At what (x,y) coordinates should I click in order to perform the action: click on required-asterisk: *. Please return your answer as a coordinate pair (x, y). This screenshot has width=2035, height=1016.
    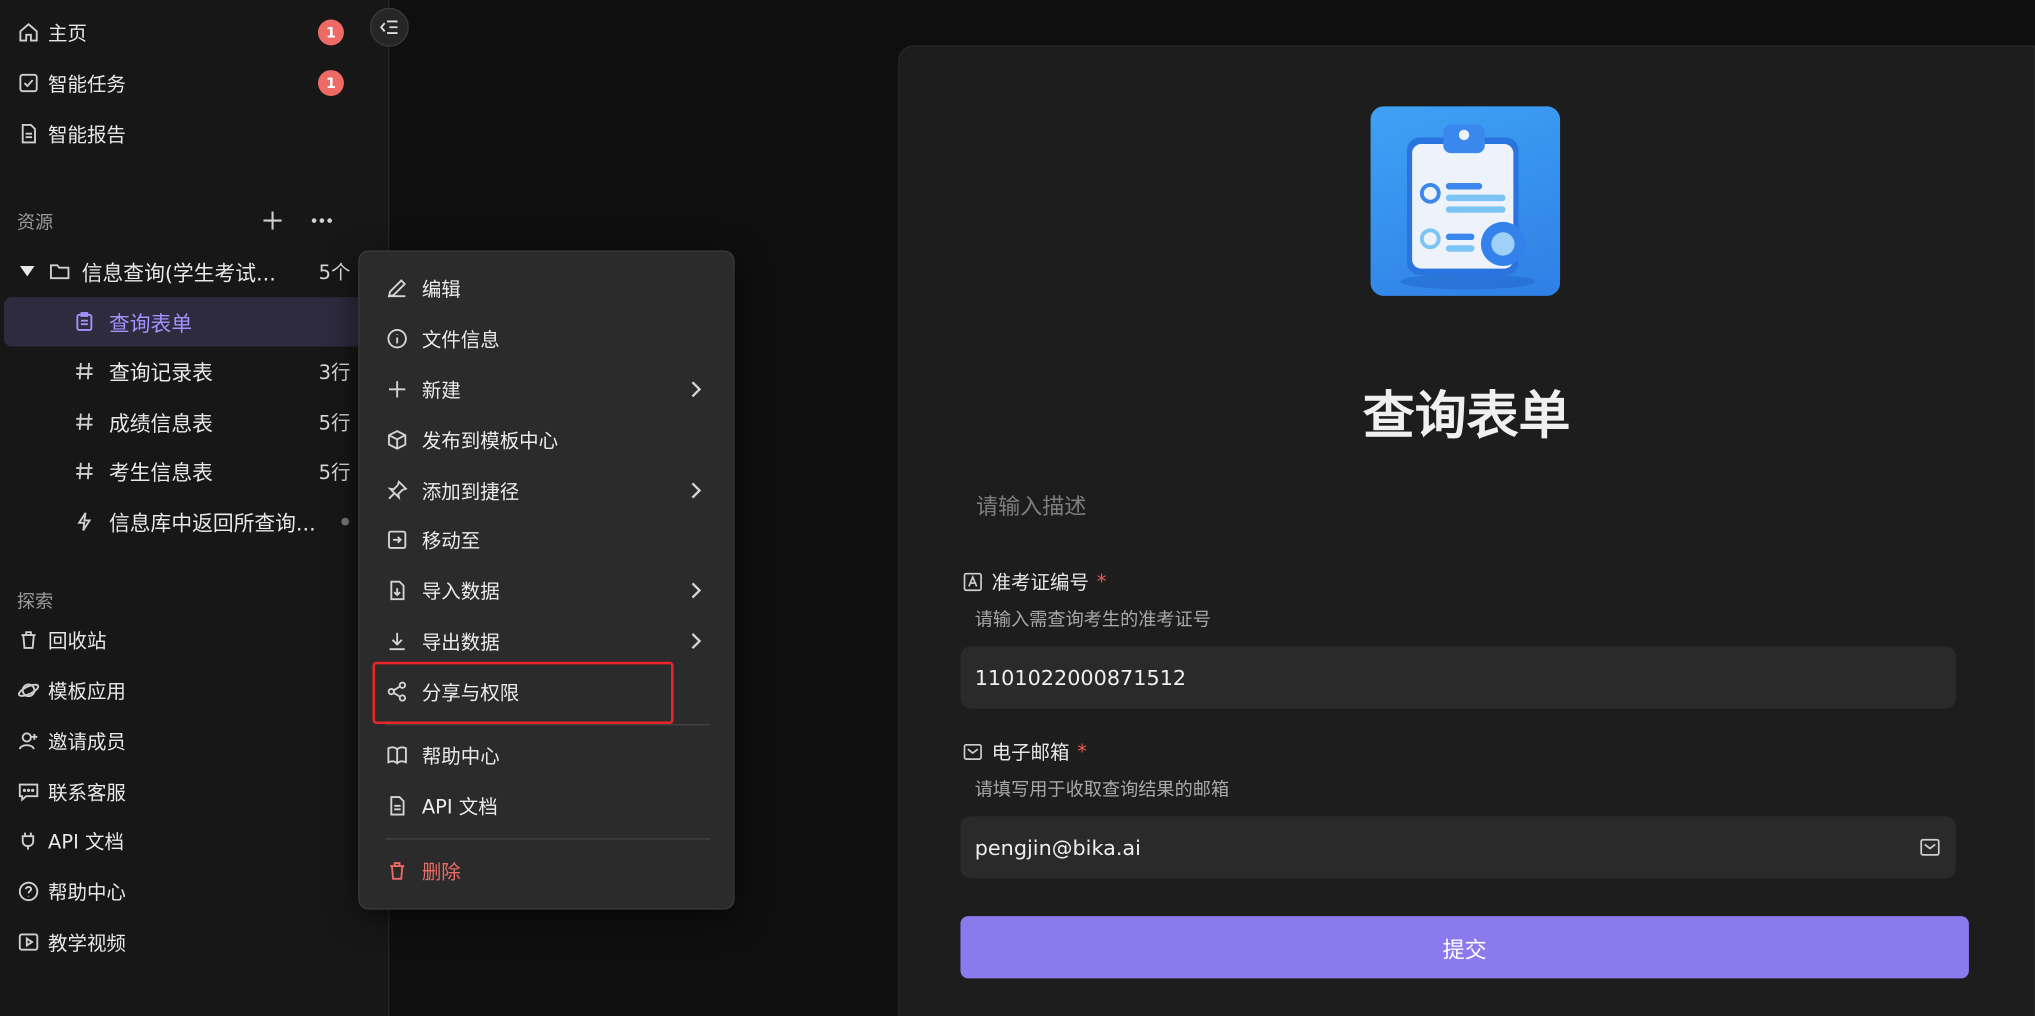
    Looking at the image, I should click on (1101, 581).